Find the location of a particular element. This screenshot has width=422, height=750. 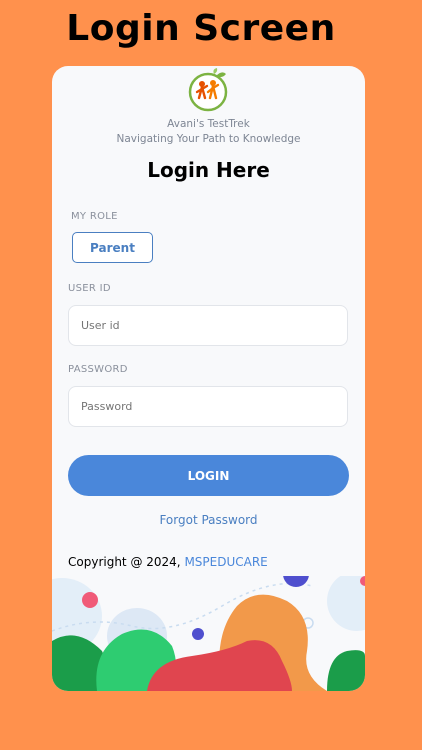

app-logo-icon is located at coordinates (208, 90).